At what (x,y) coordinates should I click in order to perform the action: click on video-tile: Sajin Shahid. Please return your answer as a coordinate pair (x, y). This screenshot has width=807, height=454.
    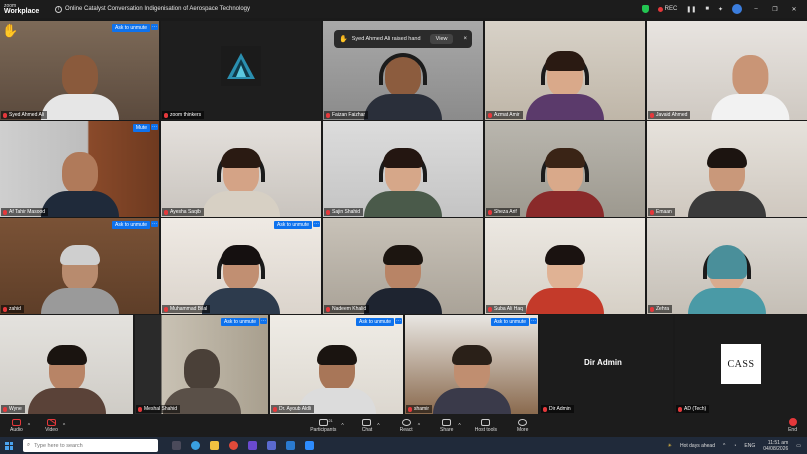
    Looking at the image, I should click on (403, 169).